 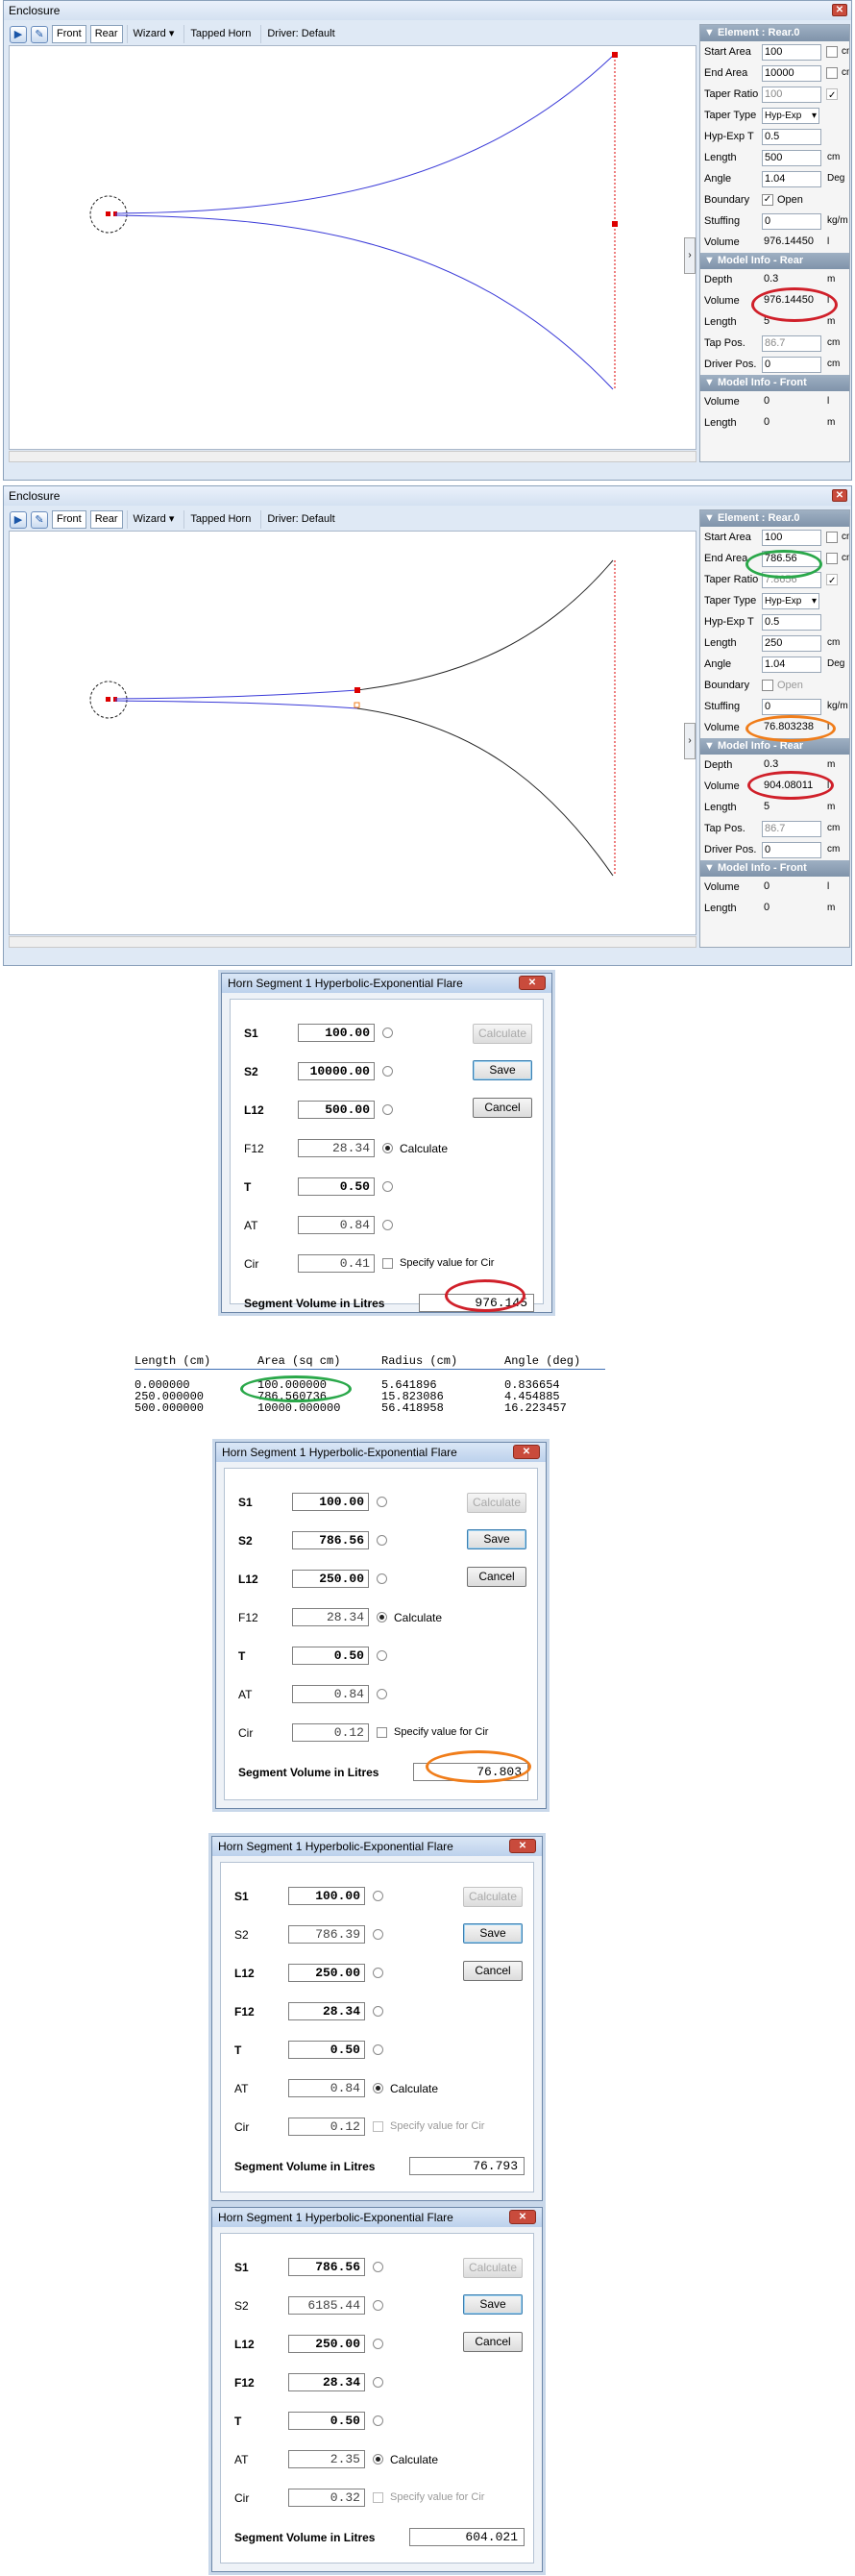 What do you see at coordinates (327, 2305) in the screenshot?
I see `s2-field: 6185.44` at bounding box center [327, 2305].